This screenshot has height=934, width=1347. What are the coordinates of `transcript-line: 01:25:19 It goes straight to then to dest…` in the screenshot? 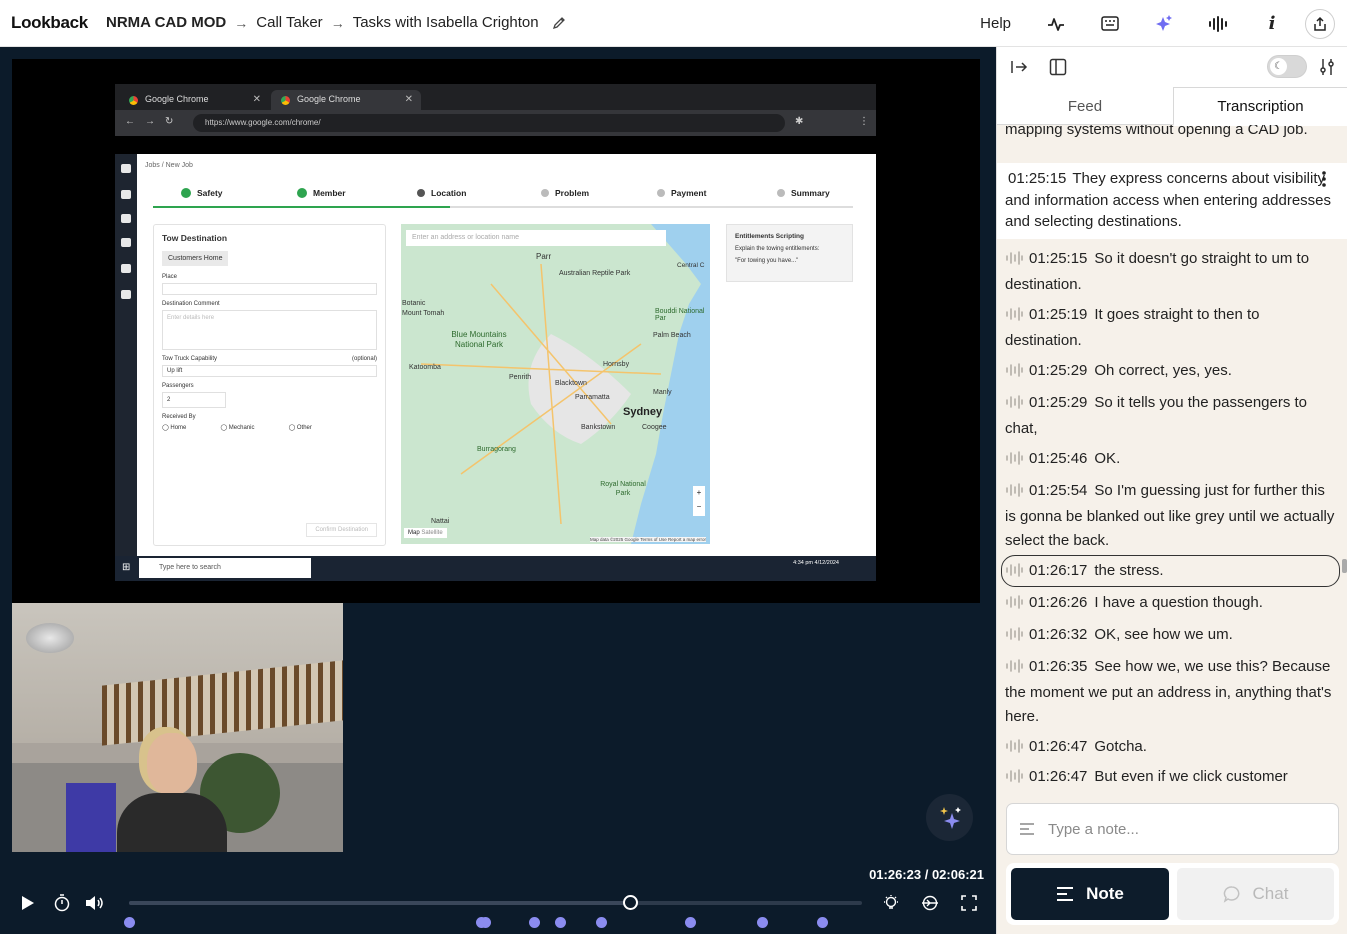 It's located at (1170, 328).